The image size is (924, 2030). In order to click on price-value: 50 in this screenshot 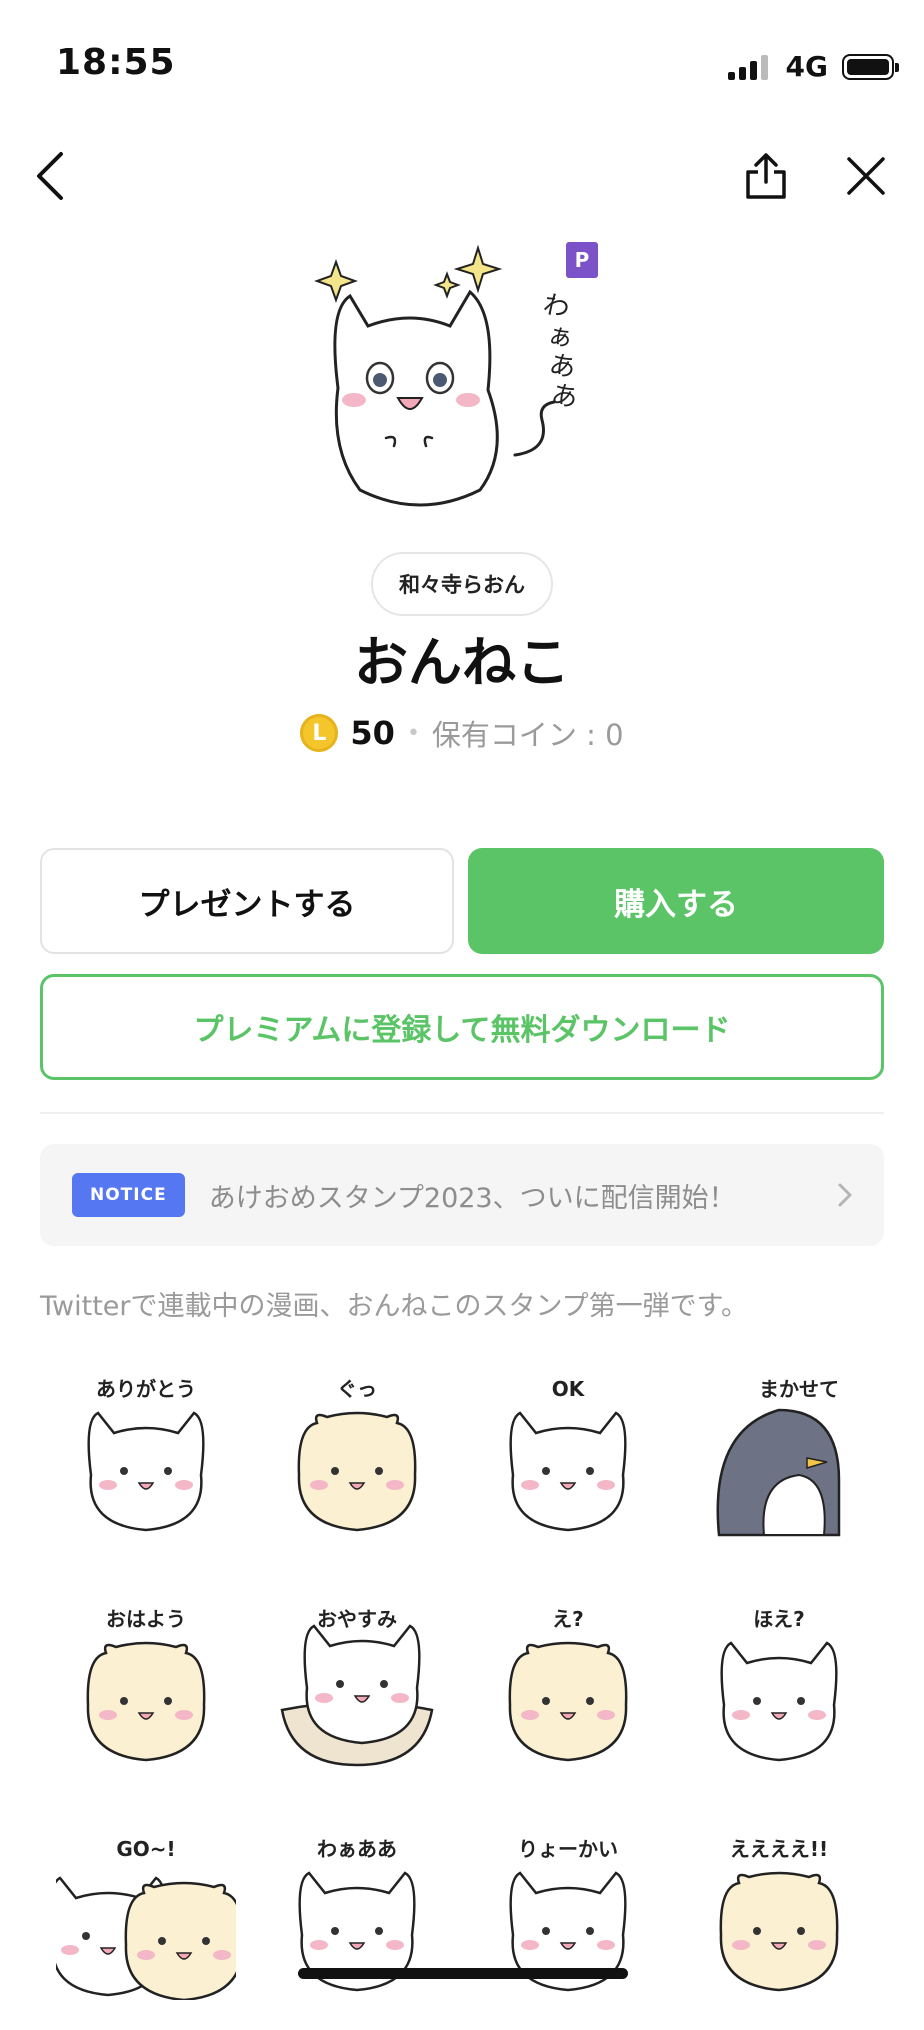, I will do `click(372, 733)`.